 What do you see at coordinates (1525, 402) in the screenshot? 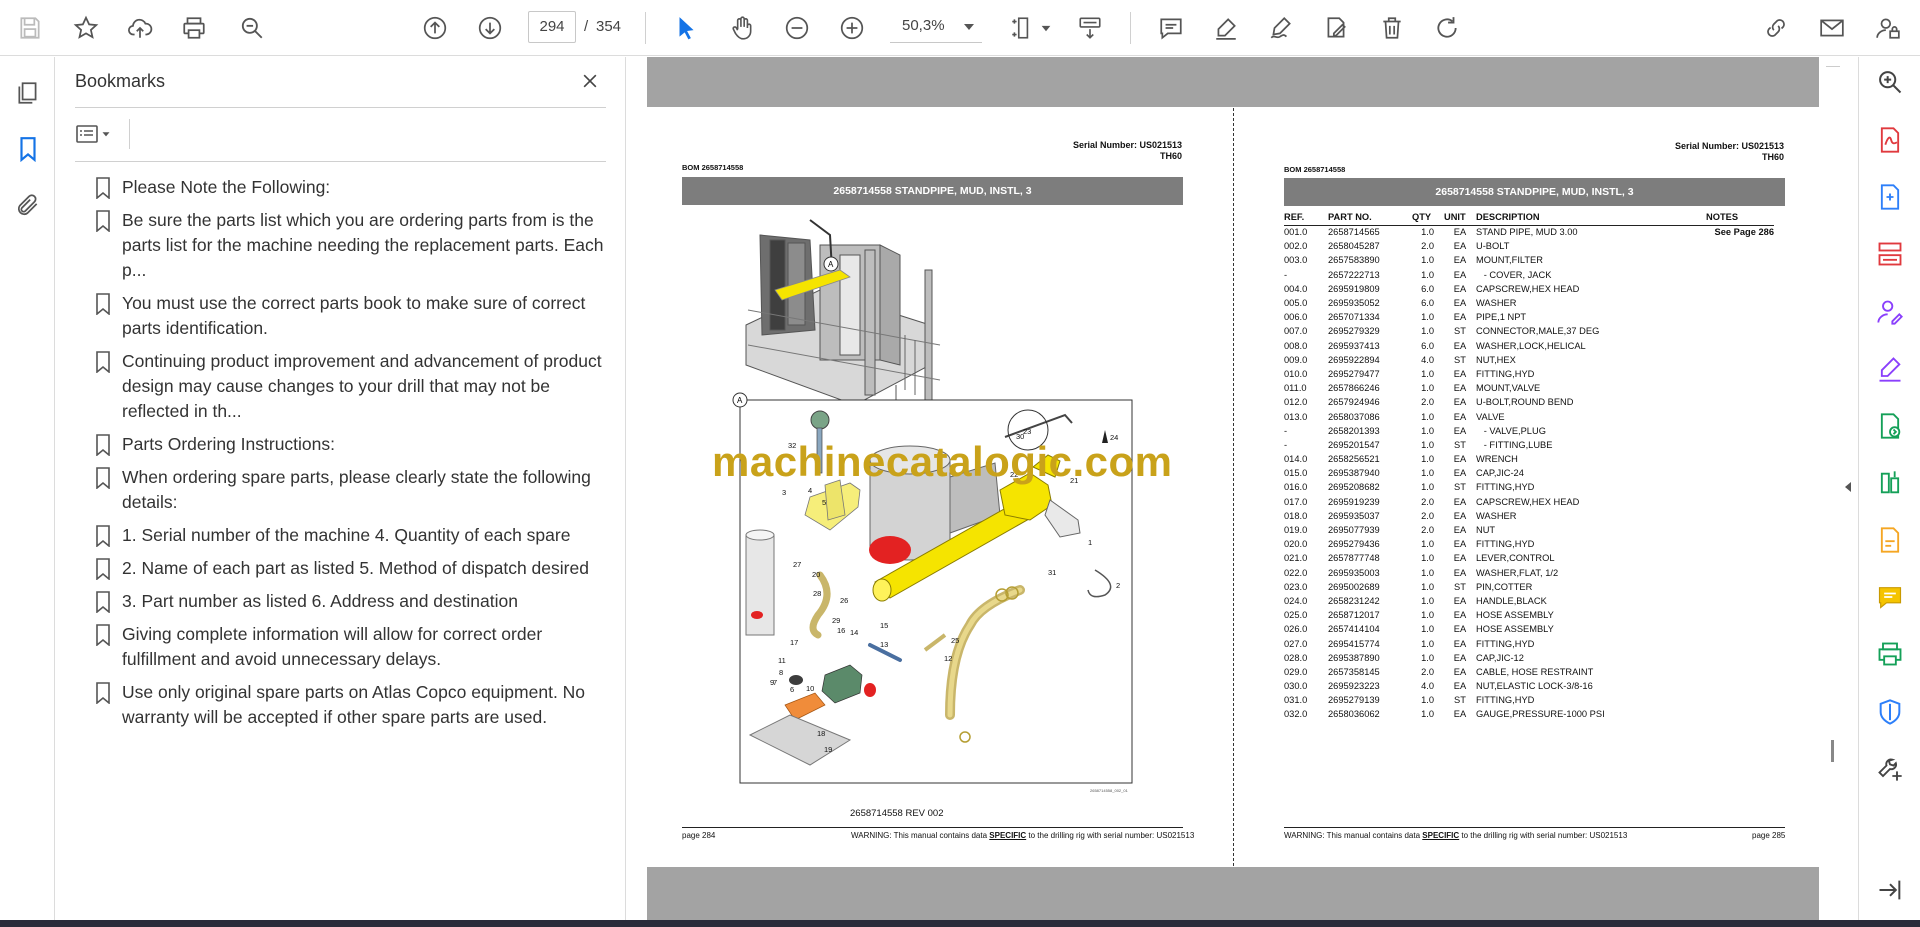
I see `cell-description: U-BOLT,ROUND BEND` at bounding box center [1525, 402].